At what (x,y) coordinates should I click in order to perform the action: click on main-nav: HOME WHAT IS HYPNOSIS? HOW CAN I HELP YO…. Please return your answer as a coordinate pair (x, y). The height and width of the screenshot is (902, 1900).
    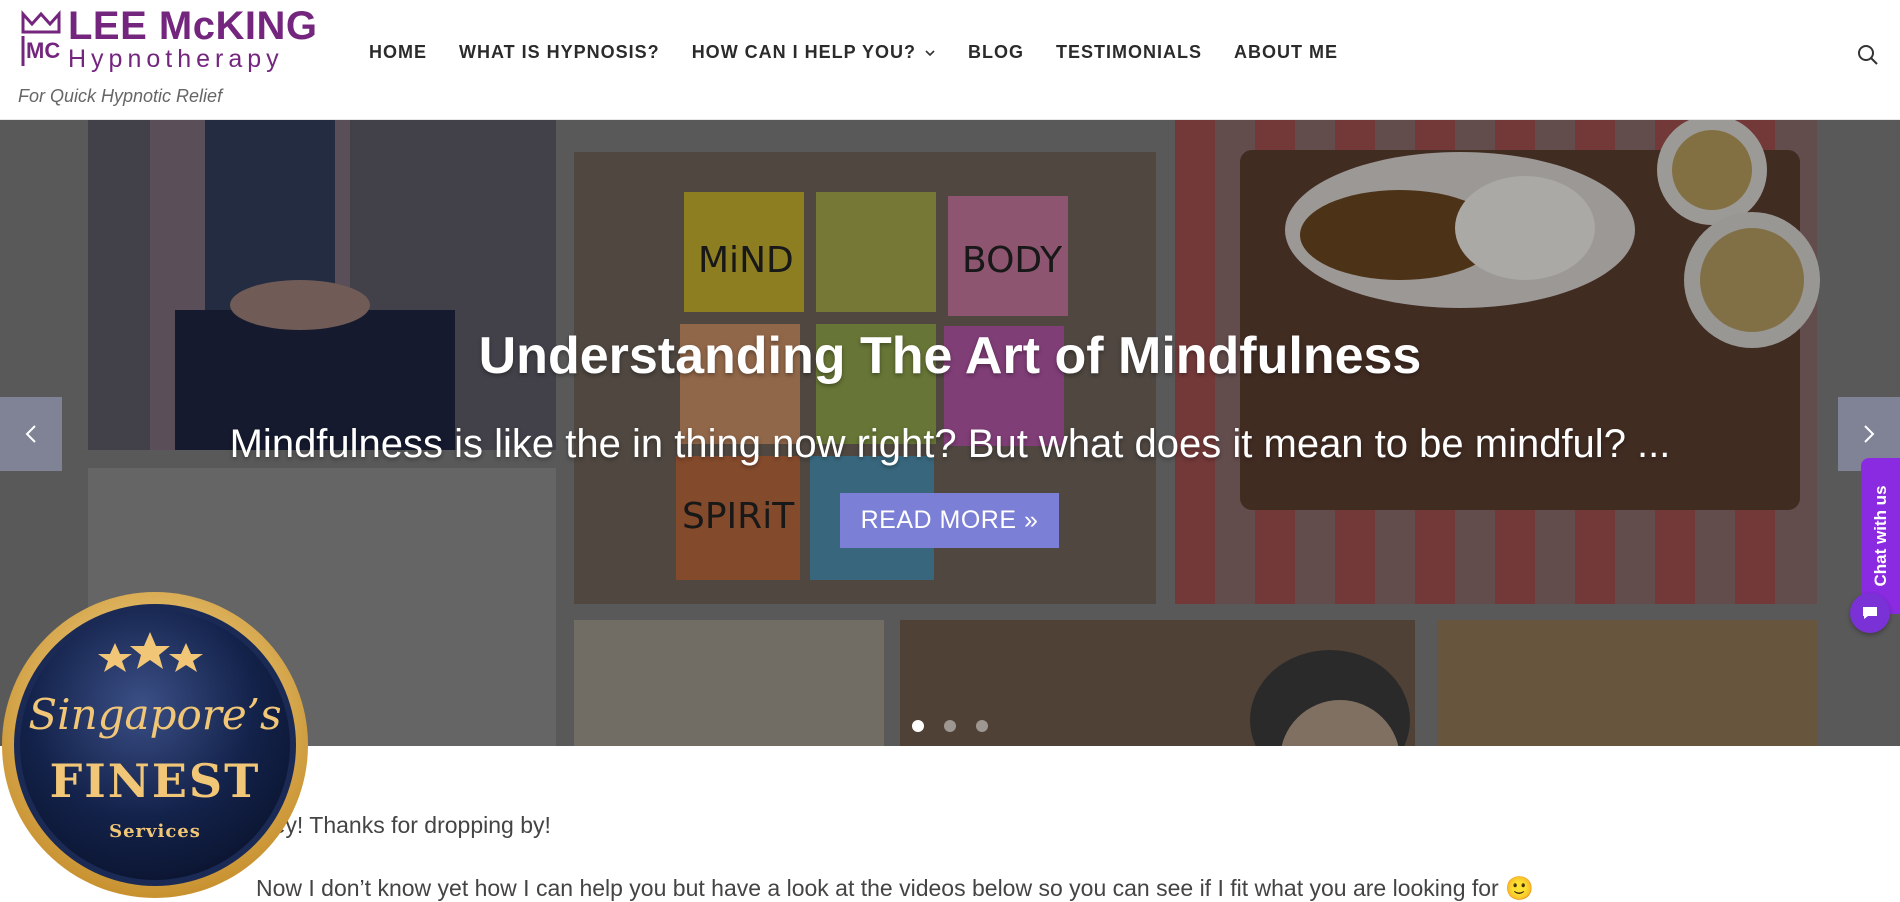
    Looking at the image, I should click on (869, 52).